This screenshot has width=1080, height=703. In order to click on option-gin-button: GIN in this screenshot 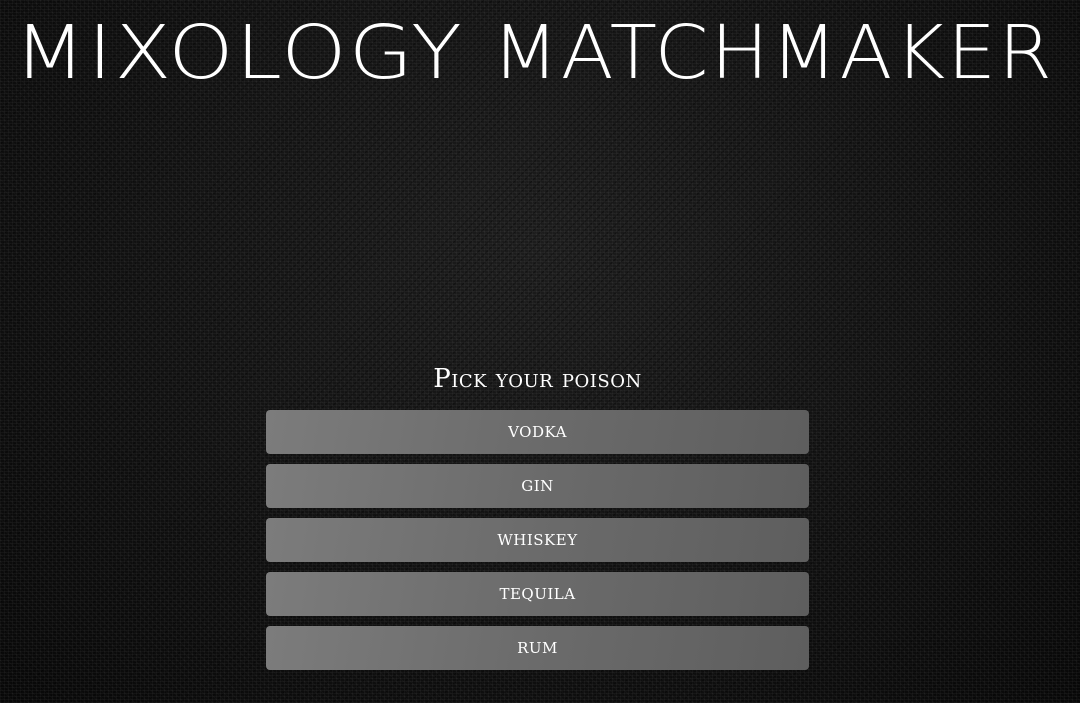, I will do `click(537, 486)`.